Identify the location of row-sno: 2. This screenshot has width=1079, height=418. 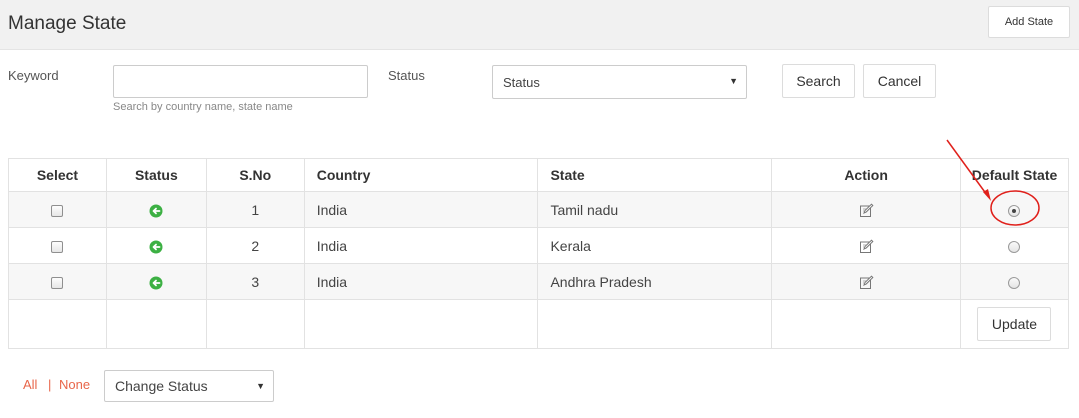
(255, 245).